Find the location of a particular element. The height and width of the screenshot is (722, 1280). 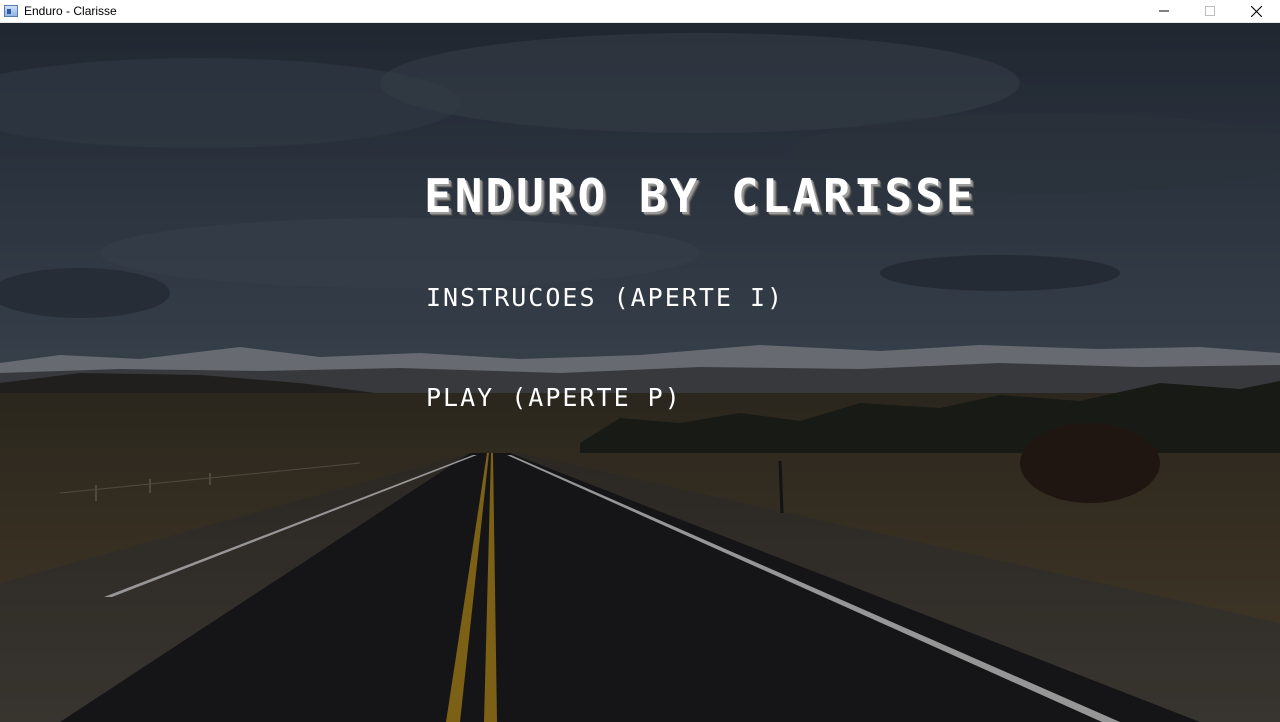

close-icon is located at coordinates (1256, 11).